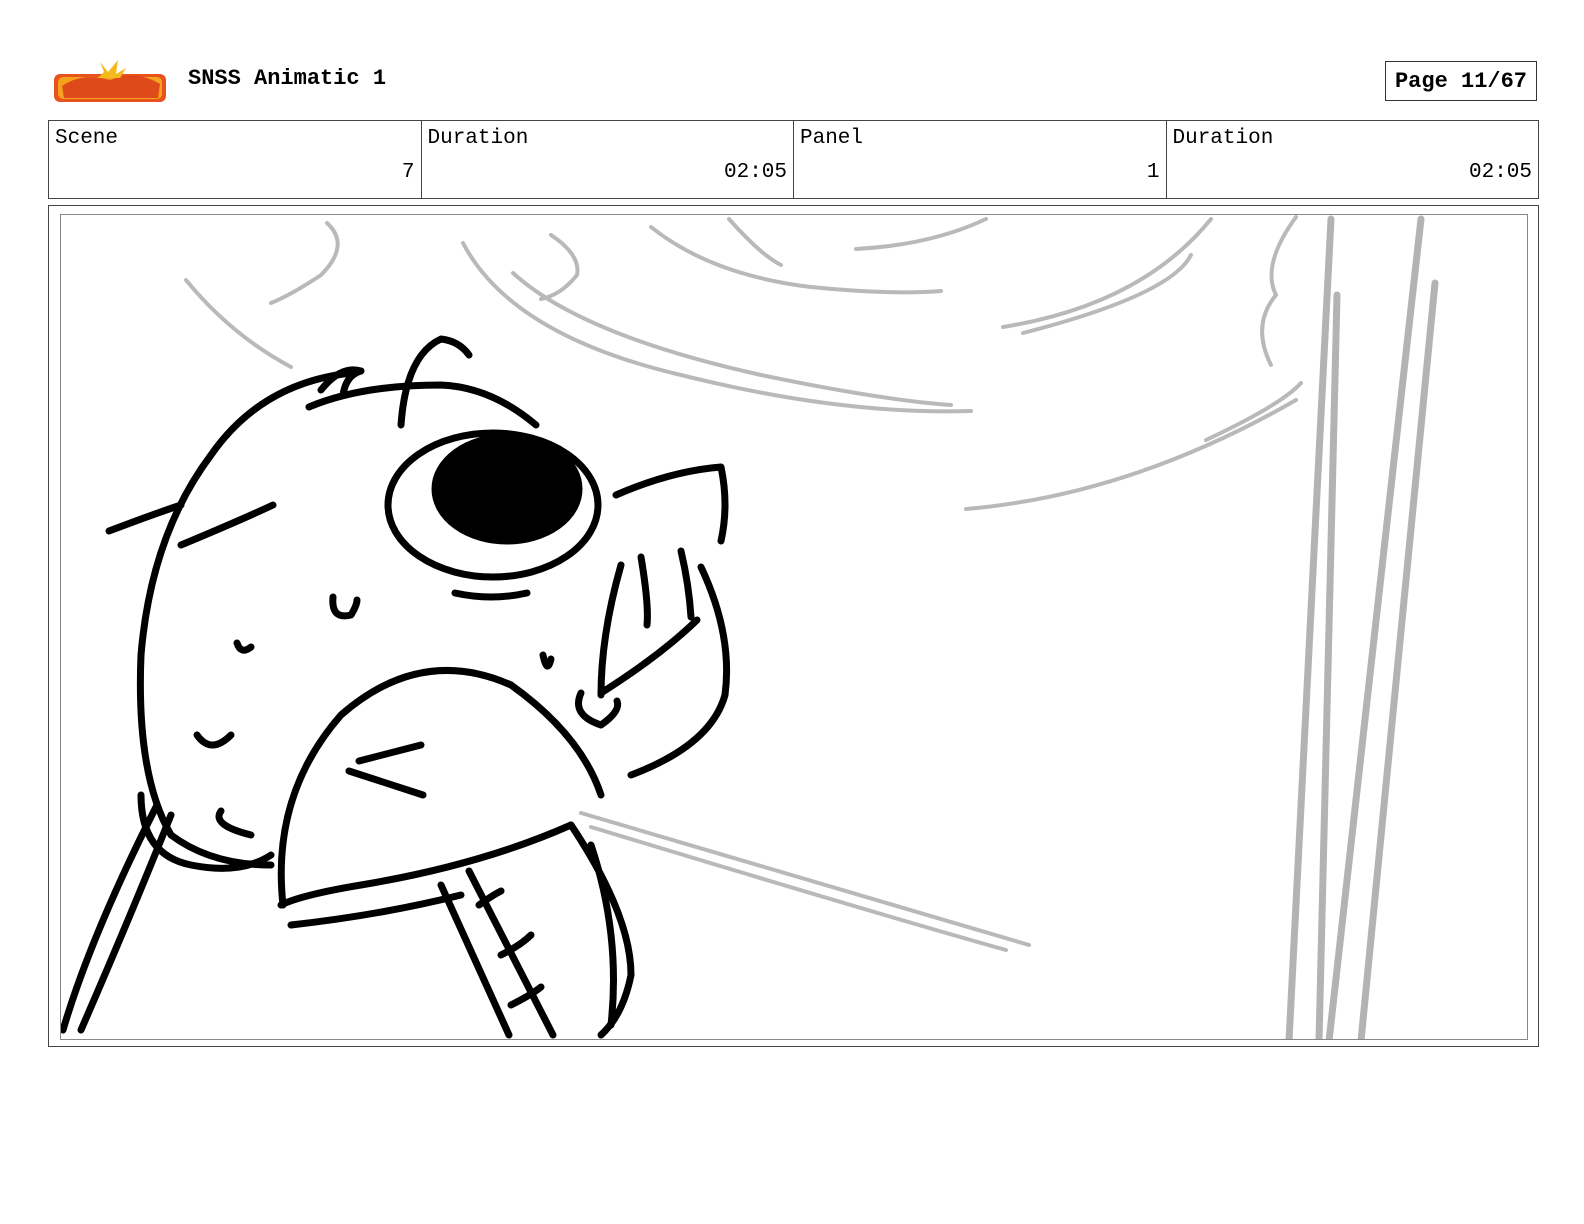 This screenshot has height=1224, width=1584. What do you see at coordinates (287, 78) in the screenshot?
I see `document-title: SNSS Animatic 1` at bounding box center [287, 78].